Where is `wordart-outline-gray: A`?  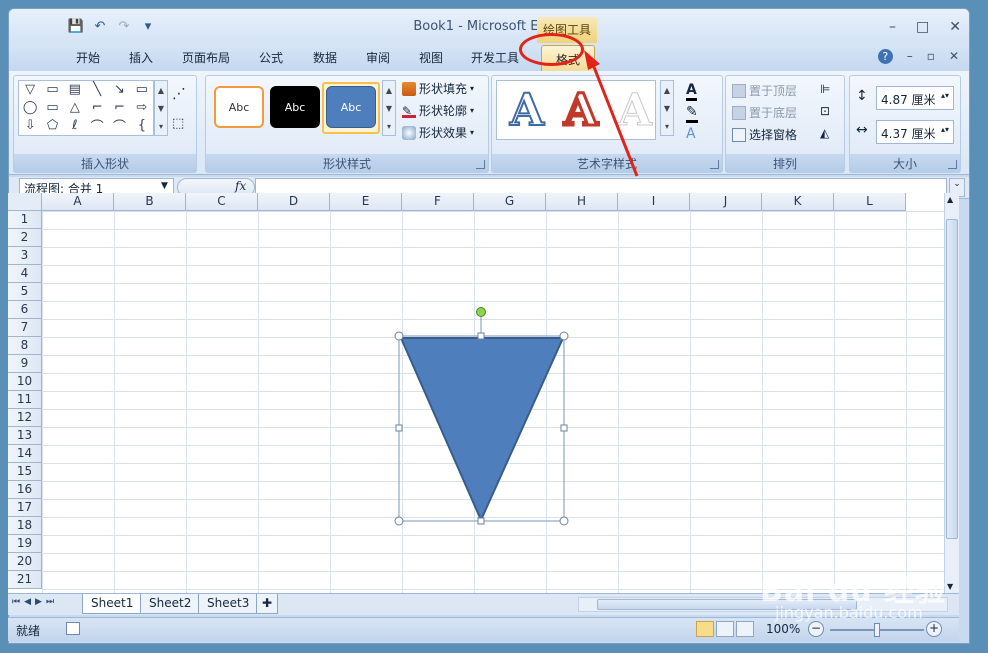
wordart-outline-gray: A is located at coordinates (635, 111).